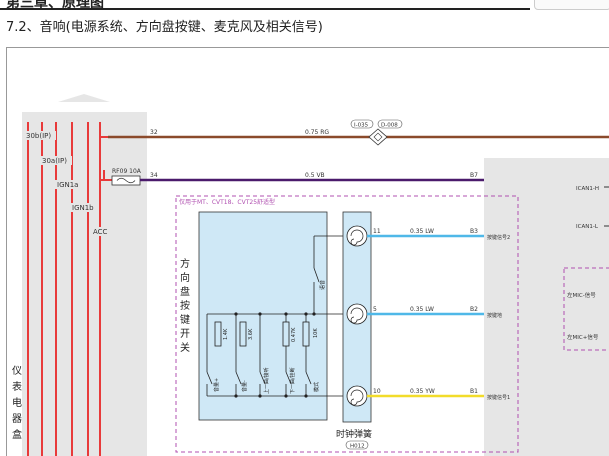 The width and height of the screenshot is (609, 456). What do you see at coordinates (185, 319) in the screenshot?
I see `svg-text: 键` at bounding box center [185, 319].